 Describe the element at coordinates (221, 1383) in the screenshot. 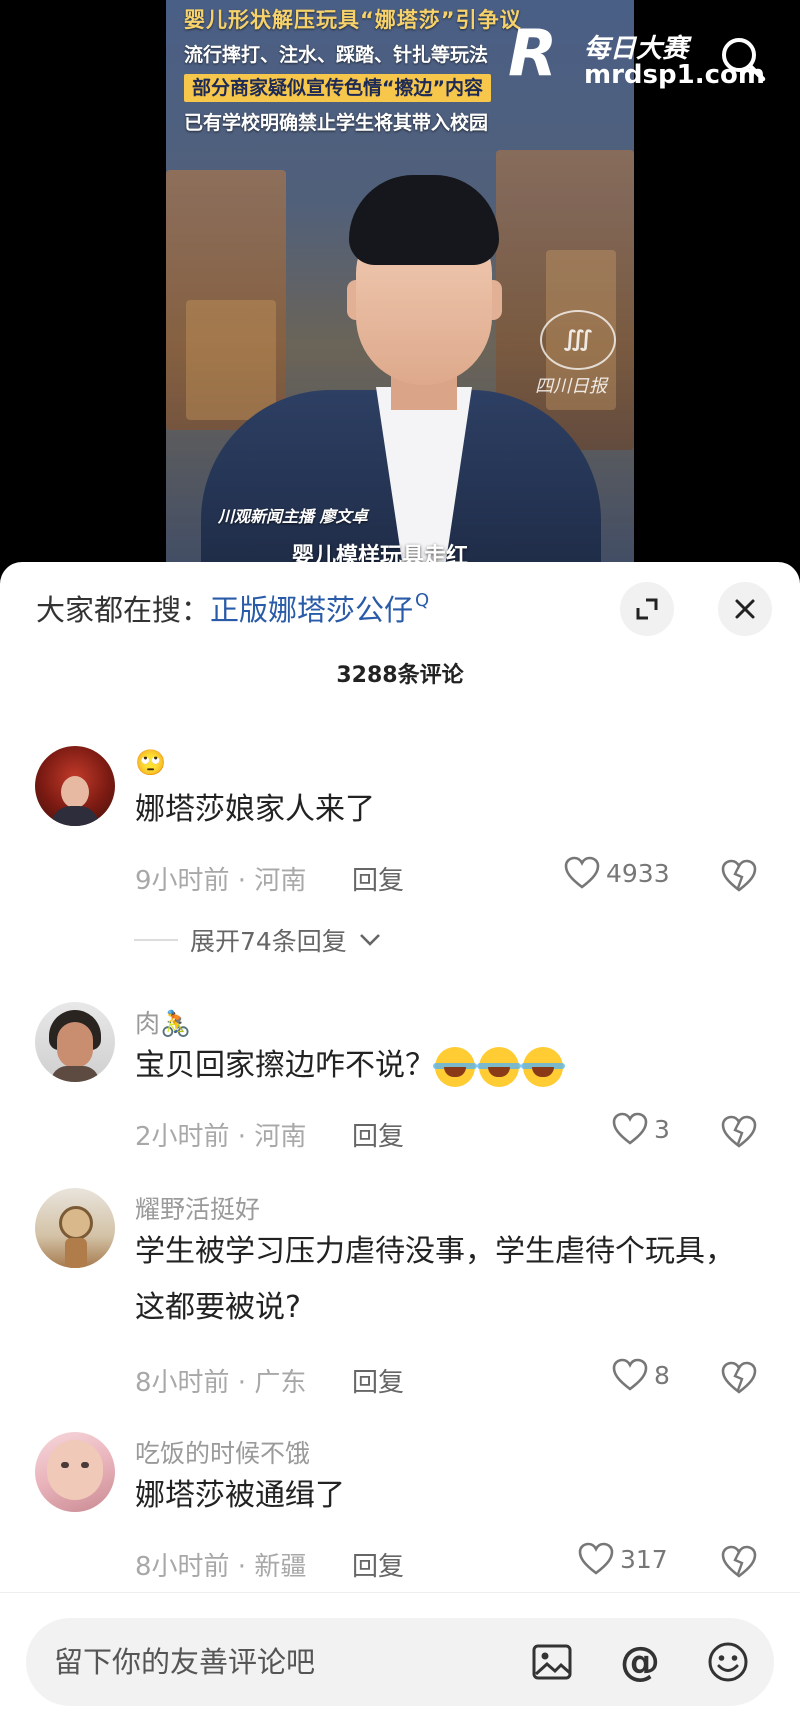

I see `comment-meta: 8小时前 · 广东` at that location.